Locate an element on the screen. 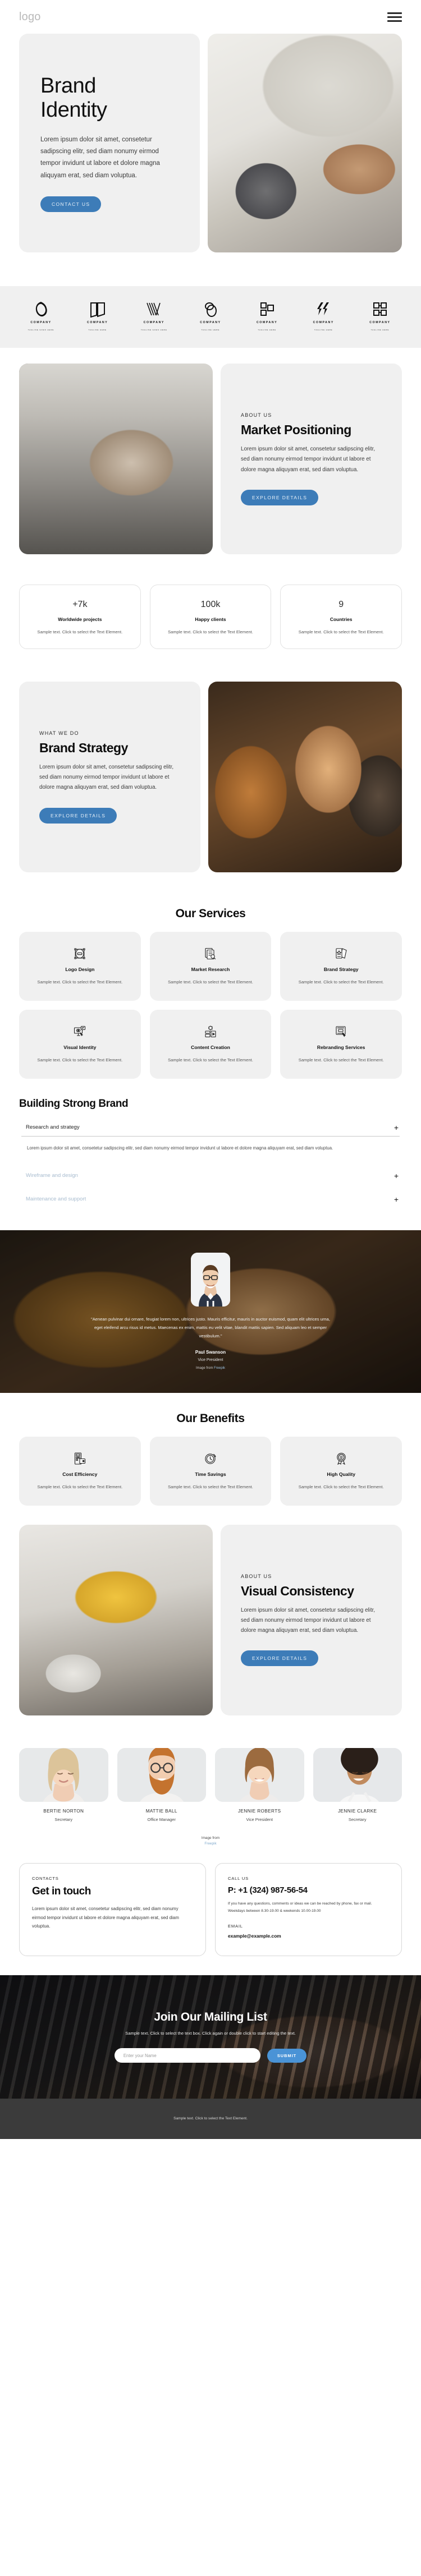  contact-us-button: CONTACT US is located at coordinates (71, 204).